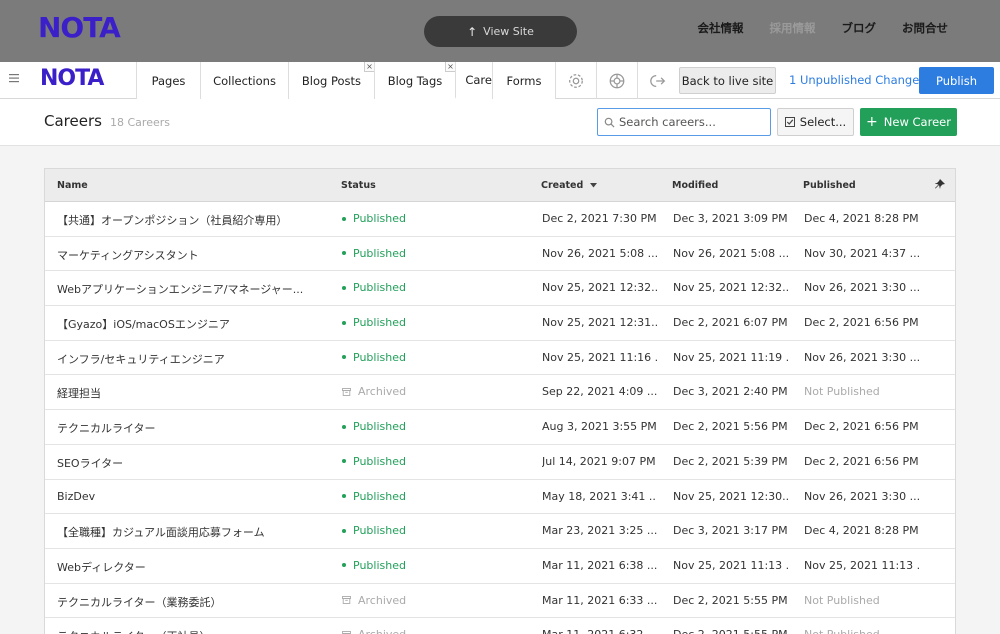  I want to click on tab-blog-posts: Blog Posts ×, so click(331, 80).